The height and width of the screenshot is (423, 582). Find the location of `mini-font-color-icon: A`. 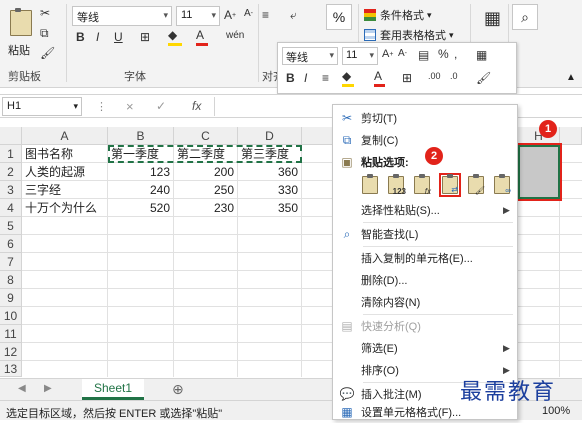

mini-font-color-icon: A is located at coordinates (379, 78).